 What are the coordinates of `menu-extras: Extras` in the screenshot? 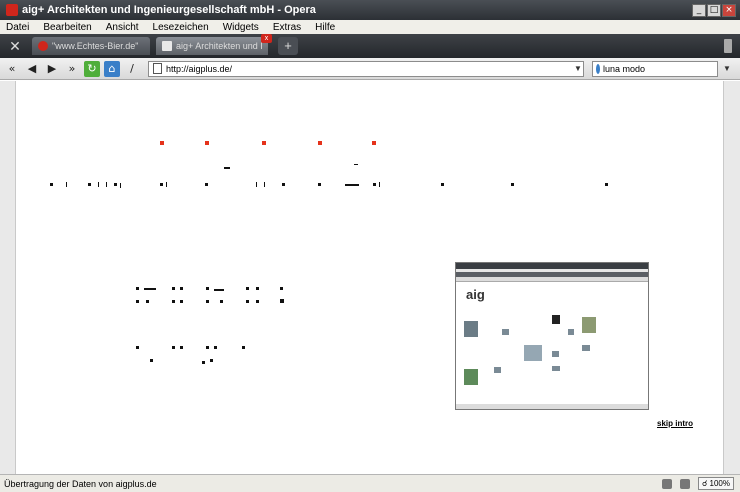 It's located at (287, 27).